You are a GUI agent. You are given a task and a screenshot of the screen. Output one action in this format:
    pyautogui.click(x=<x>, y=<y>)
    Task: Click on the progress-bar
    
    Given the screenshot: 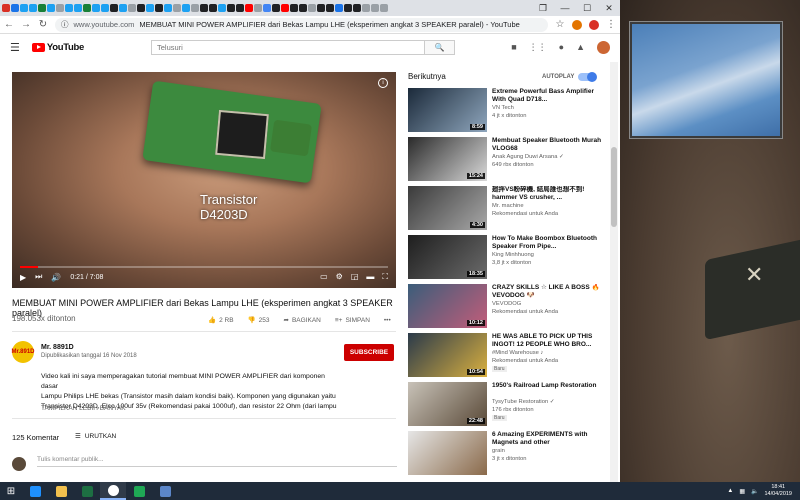 What is the action you would take?
    pyautogui.click(x=204, y=267)
    